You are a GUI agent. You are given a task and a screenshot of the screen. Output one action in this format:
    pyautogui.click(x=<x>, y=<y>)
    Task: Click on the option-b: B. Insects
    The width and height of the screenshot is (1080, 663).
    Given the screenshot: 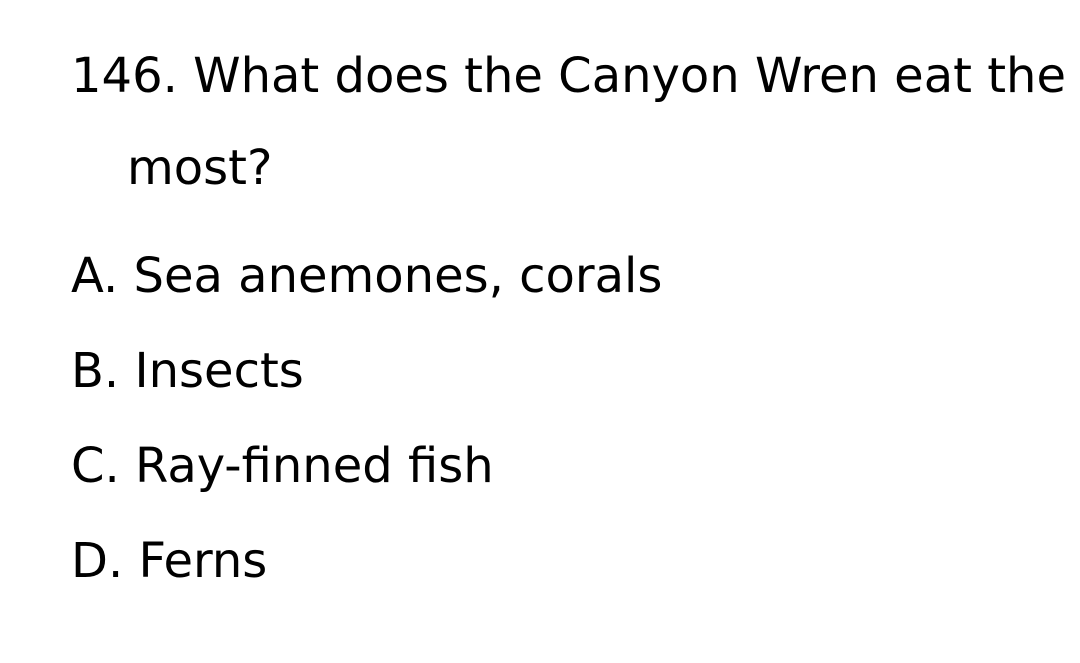 What is the action you would take?
    pyautogui.click(x=187, y=371)
    